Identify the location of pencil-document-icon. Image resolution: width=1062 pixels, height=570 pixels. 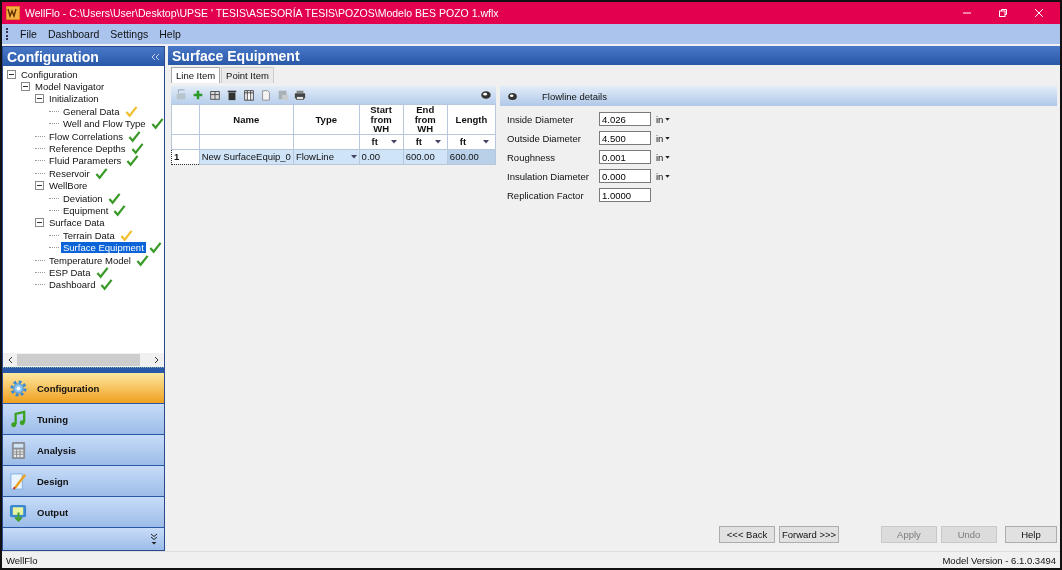
(18, 481).